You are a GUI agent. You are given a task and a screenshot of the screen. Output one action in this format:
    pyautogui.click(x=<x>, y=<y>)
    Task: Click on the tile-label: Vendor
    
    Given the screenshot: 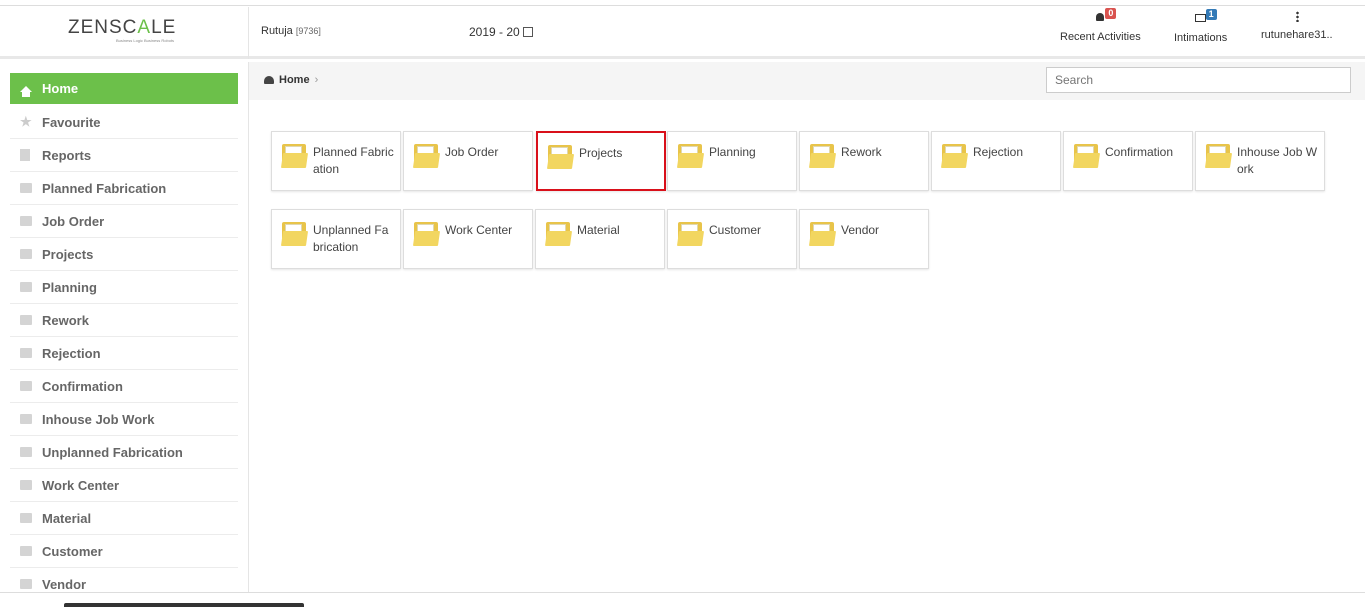 What is the action you would take?
    pyautogui.click(x=860, y=230)
    